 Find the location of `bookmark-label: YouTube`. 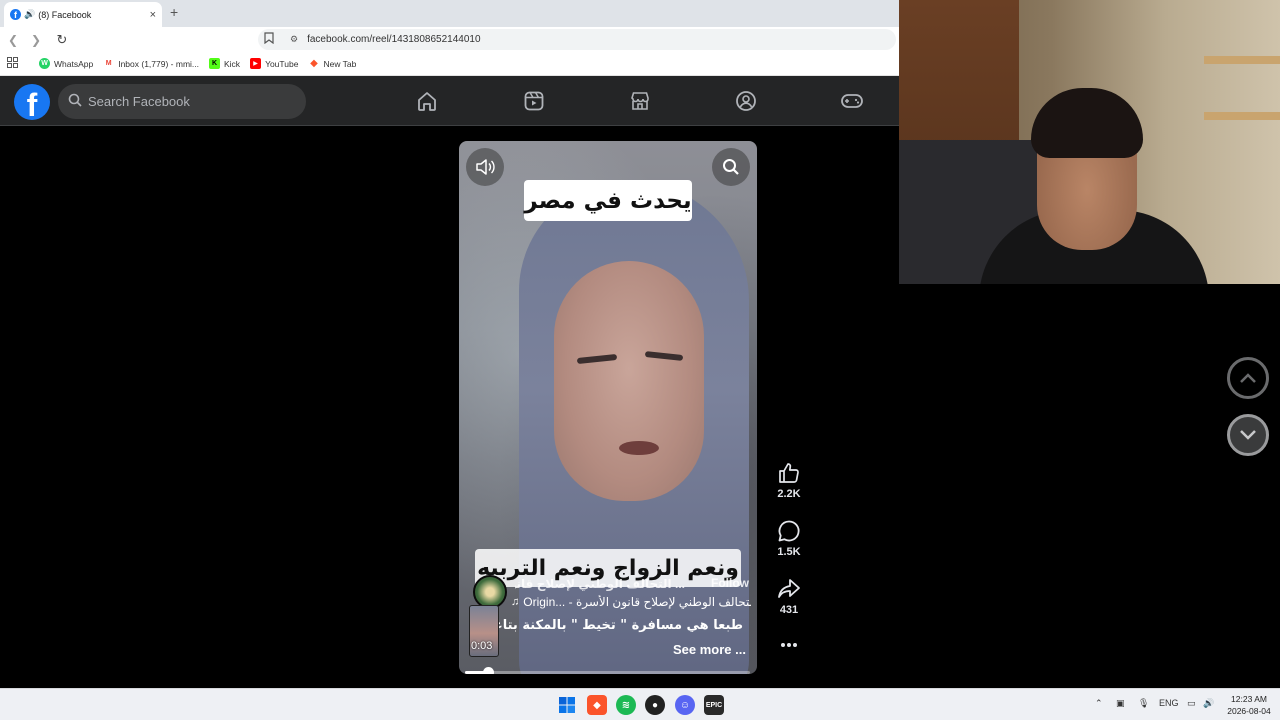

bookmark-label: YouTube is located at coordinates (282, 63).